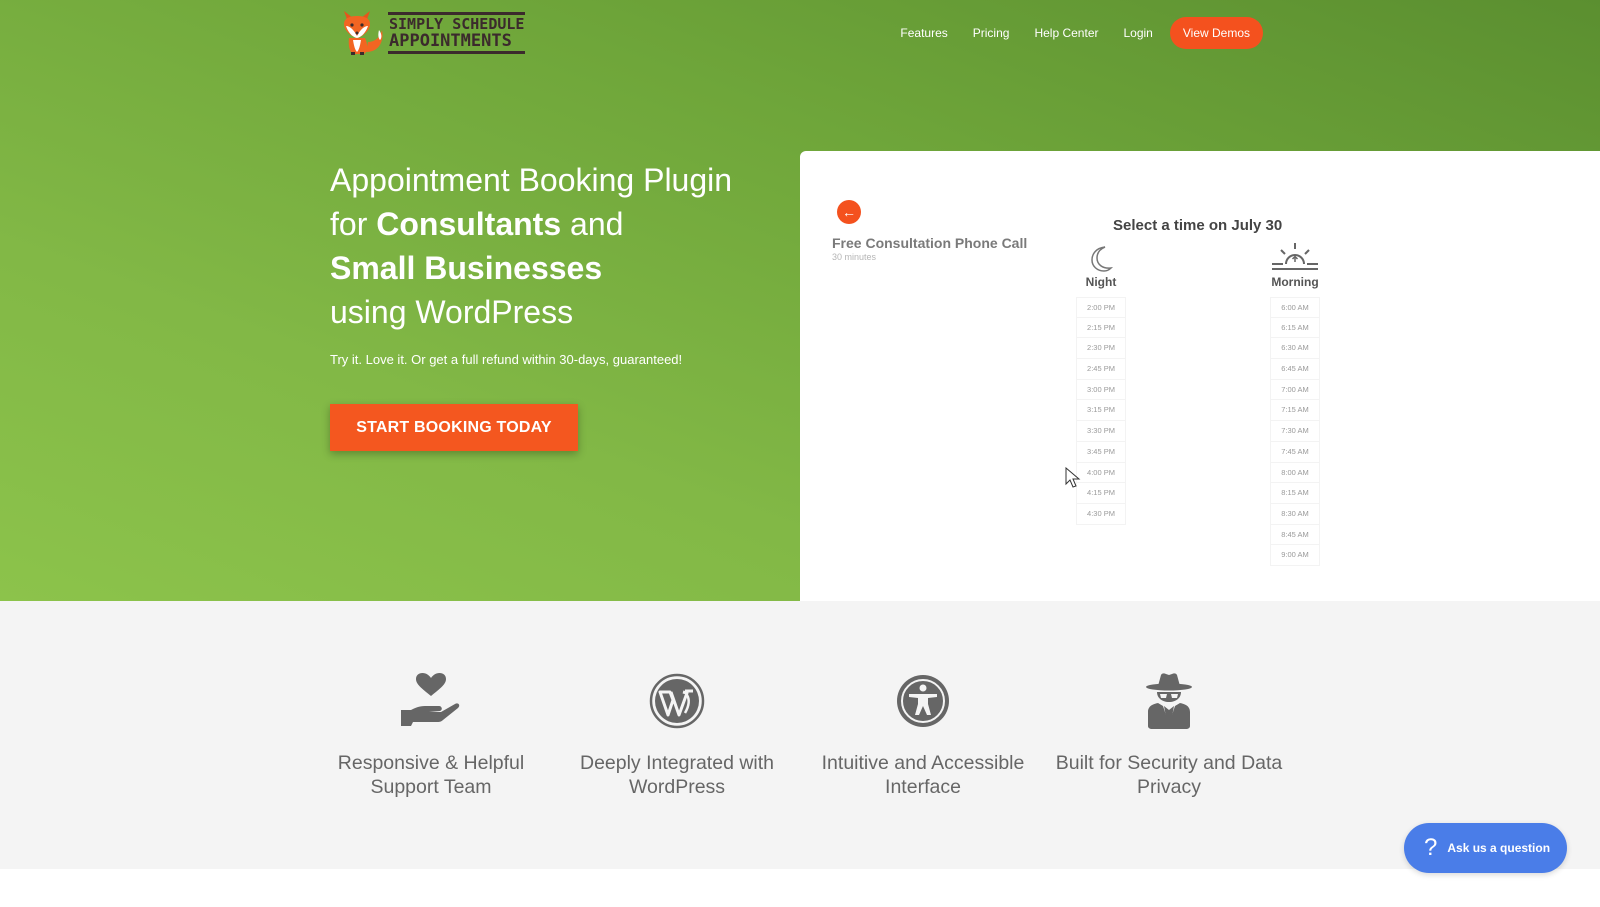 This screenshot has width=1600, height=907. What do you see at coordinates (1295, 535) in the screenshot?
I see `time-slot: 8:45 AM` at bounding box center [1295, 535].